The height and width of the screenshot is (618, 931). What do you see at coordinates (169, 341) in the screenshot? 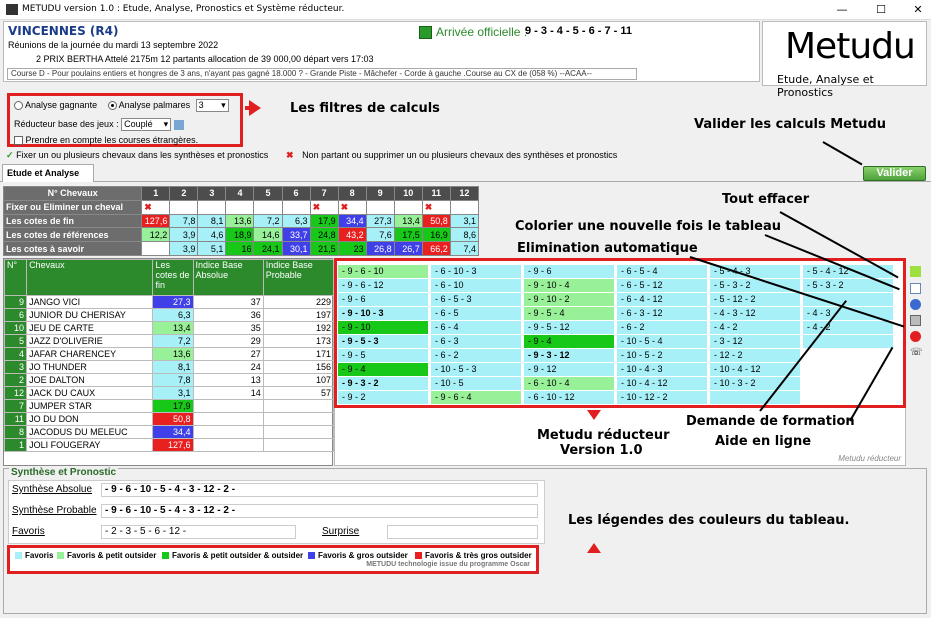
I see `table-row: 5 JAZZ D'OLIVERIE 7,2 29 173` at bounding box center [169, 341].